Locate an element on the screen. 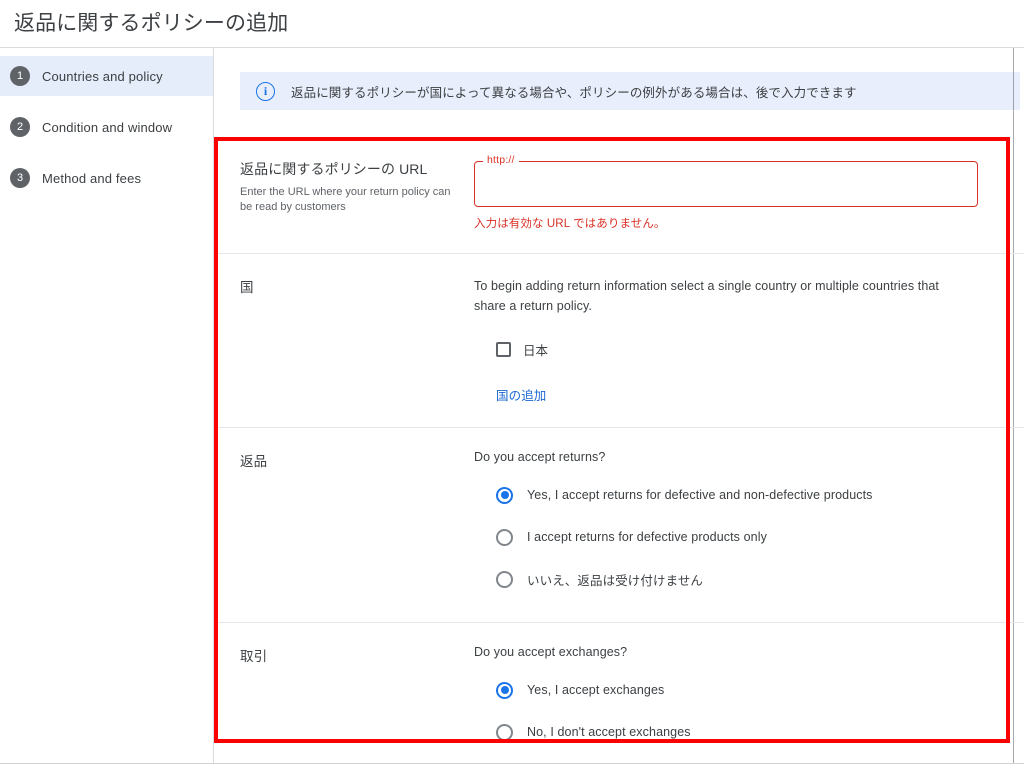 The image size is (1024, 775). sidebar-item-countries-and-policy: 1 Countries and policy is located at coordinates (106, 76).